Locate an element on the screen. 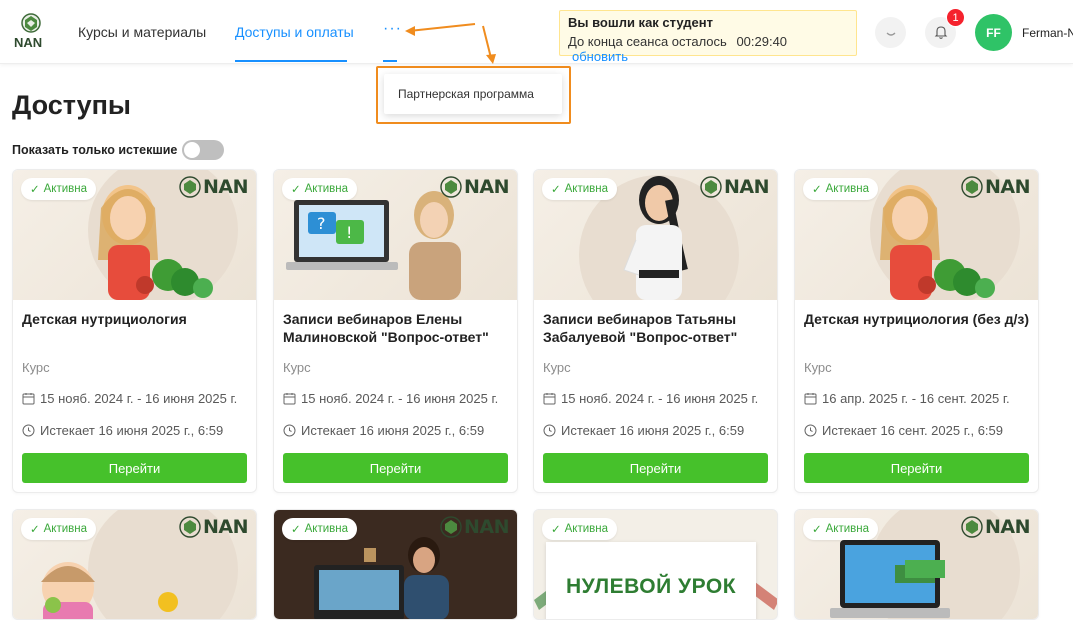 This screenshot has height=620, width=1073. bell-icon is located at coordinates (940, 32).